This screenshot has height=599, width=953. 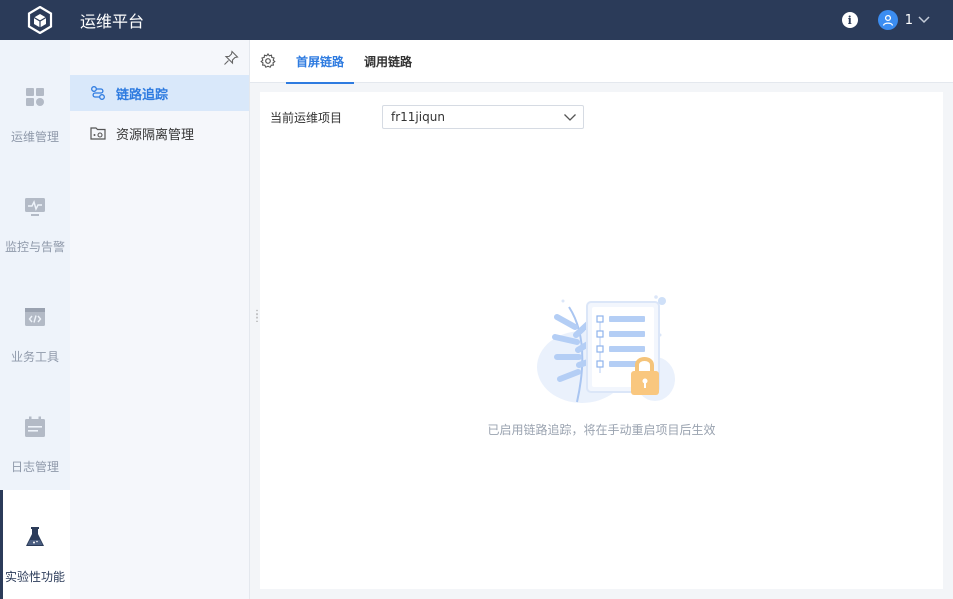 I want to click on rail-item-label: 监控与告警, so click(x=34, y=247).